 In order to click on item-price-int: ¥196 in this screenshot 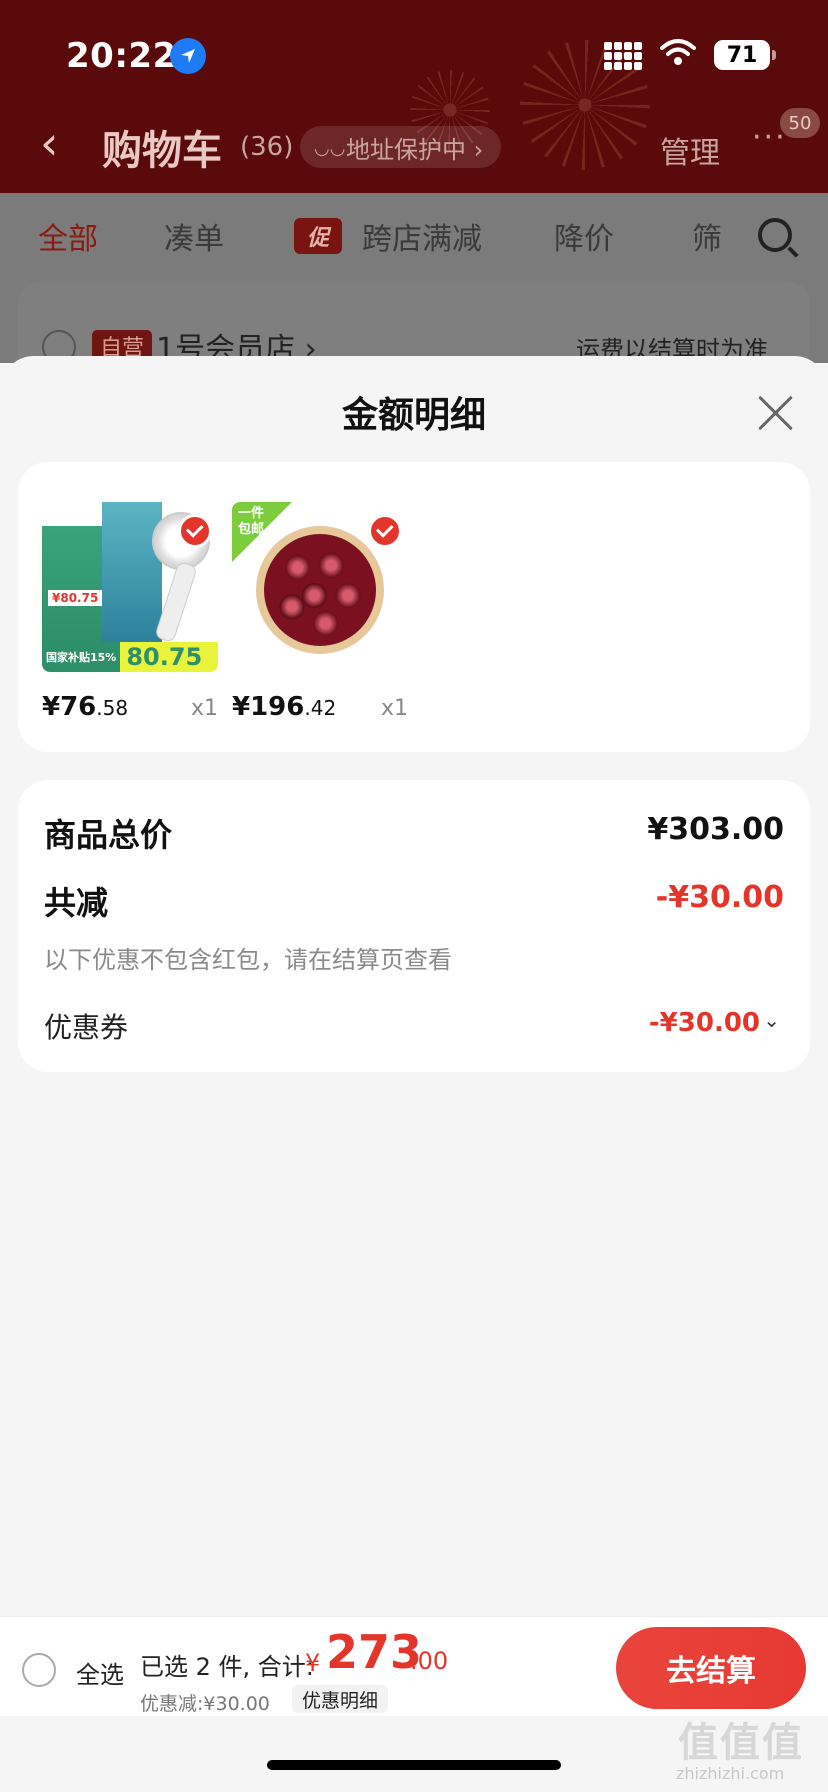, I will do `click(268, 707)`.